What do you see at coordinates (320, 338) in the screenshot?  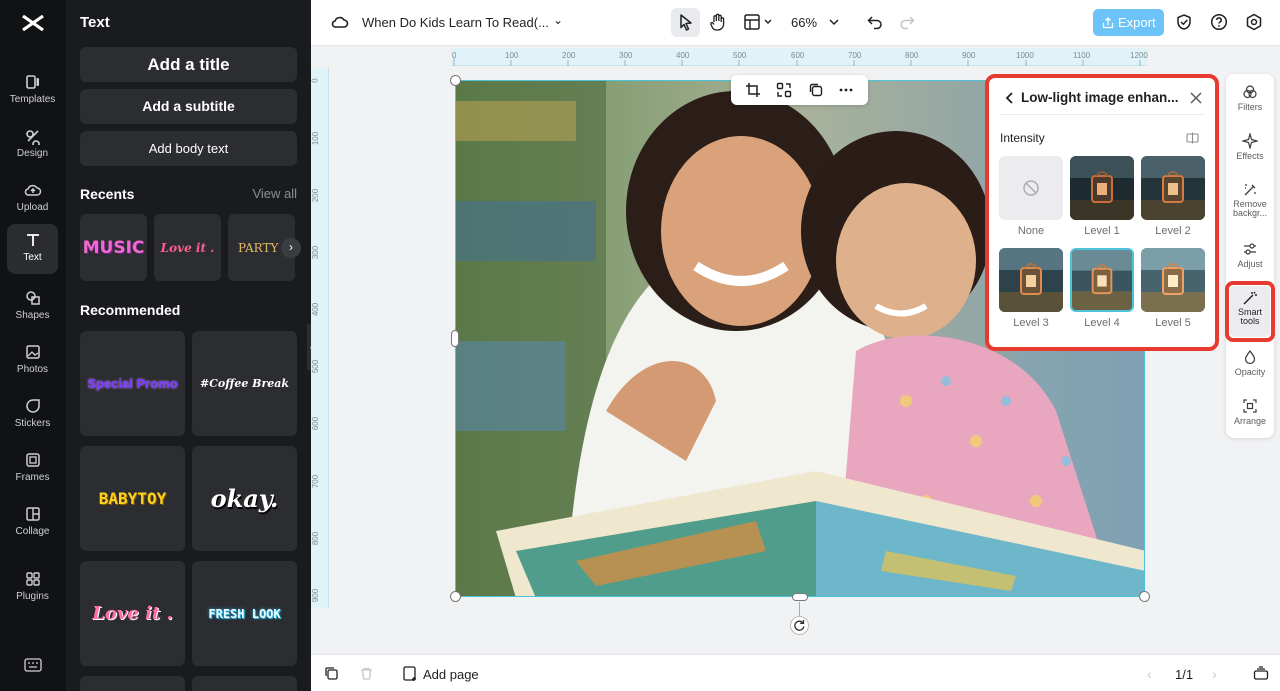 I see `vertical-ruler: 0 100 200 300 400 500 600 700 800 900` at bounding box center [320, 338].